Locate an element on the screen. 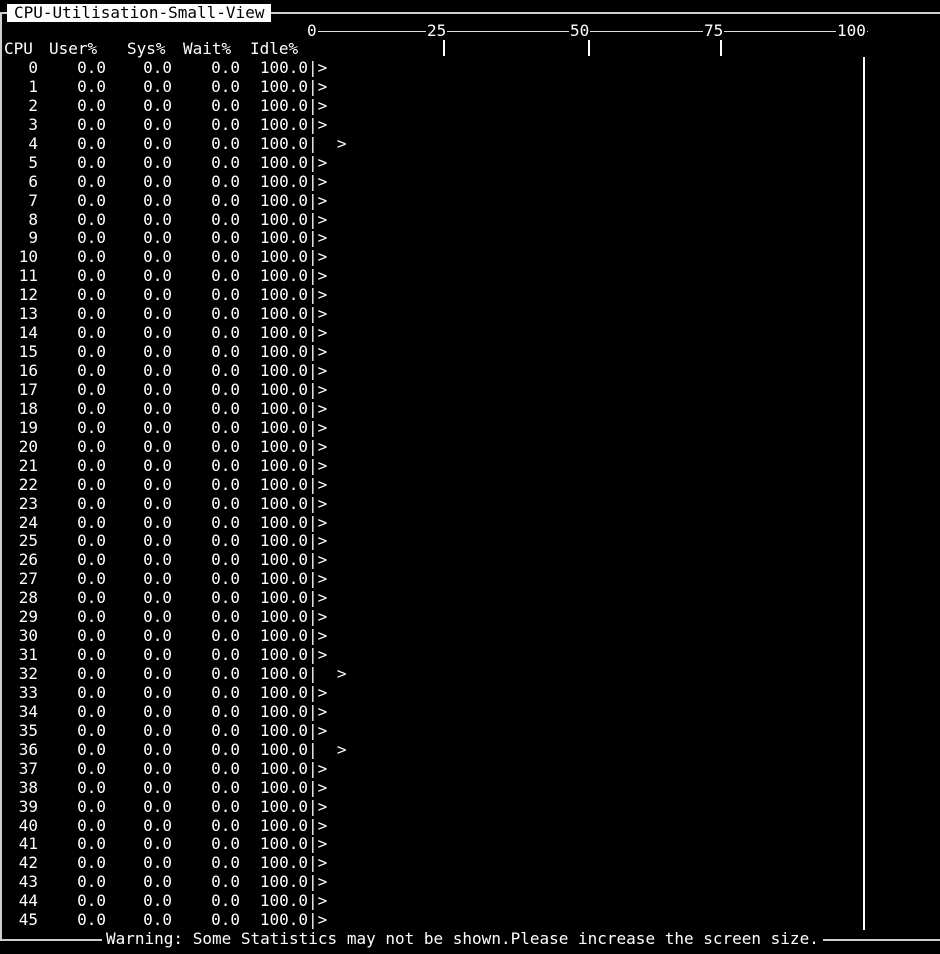  cpu-number: 10 is located at coordinates (28, 257).